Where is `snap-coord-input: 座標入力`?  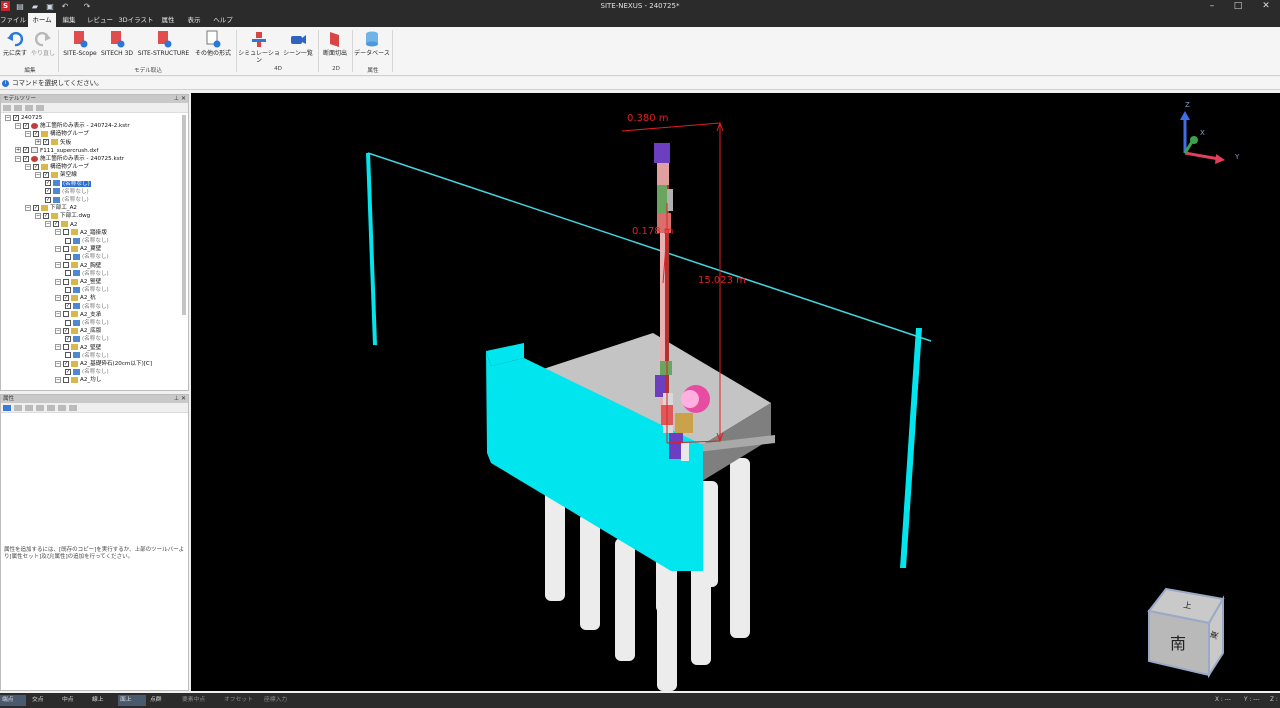 snap-coord-input: 座標入力 is located at coordinates (284, 700).